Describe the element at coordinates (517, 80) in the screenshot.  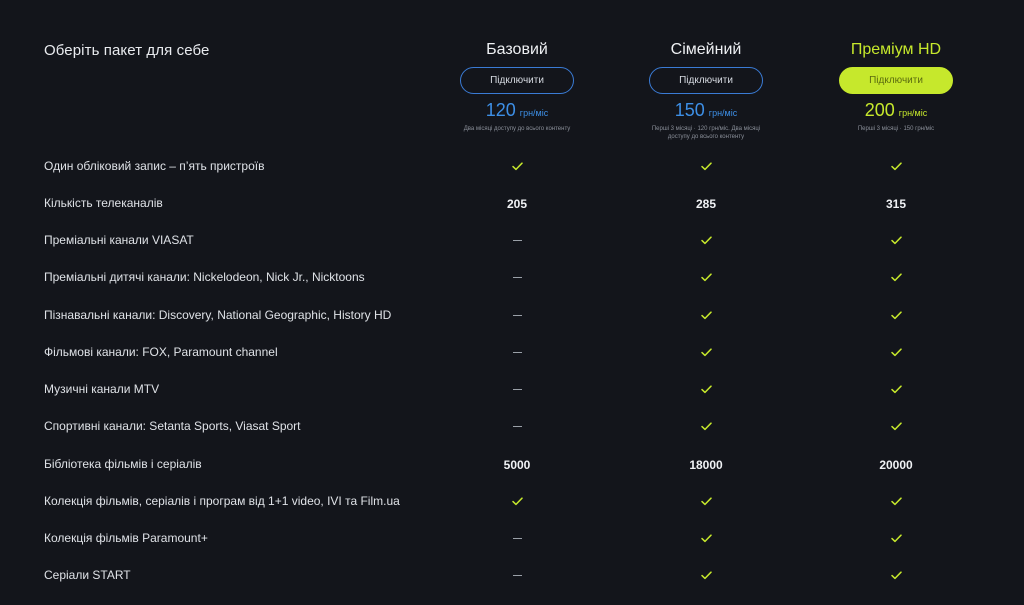
I see `subscribe-basic-button: Підключити` at that location.